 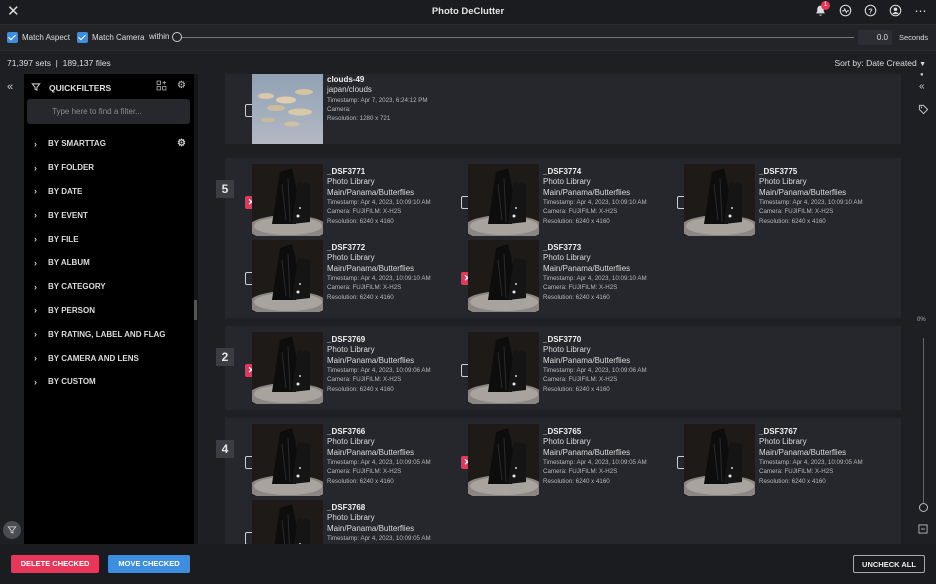 What do you see at coordinates (77, 287) in the screenshot?
I see `quickfilter-label: BY CATEGORY` at bounding box center [77, 287].